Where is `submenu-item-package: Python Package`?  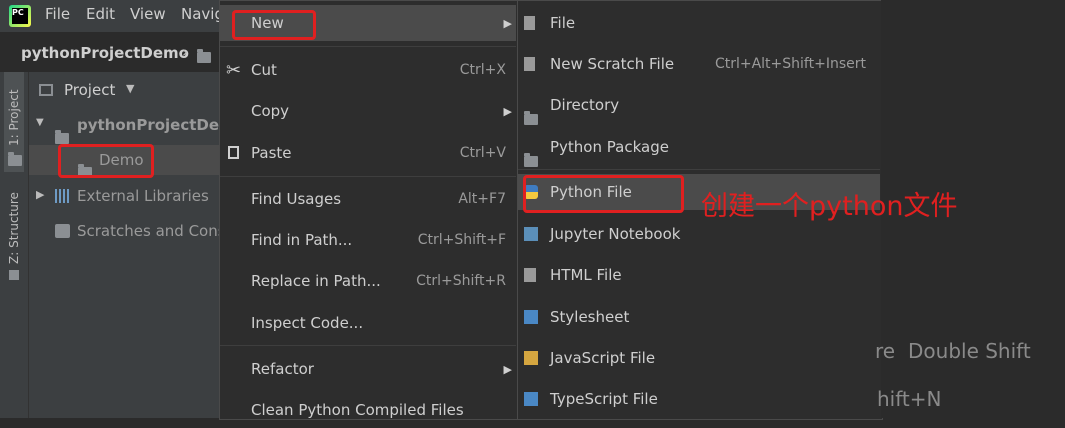
submenu-item-package: Python Package is located at coordinates (699, 148).